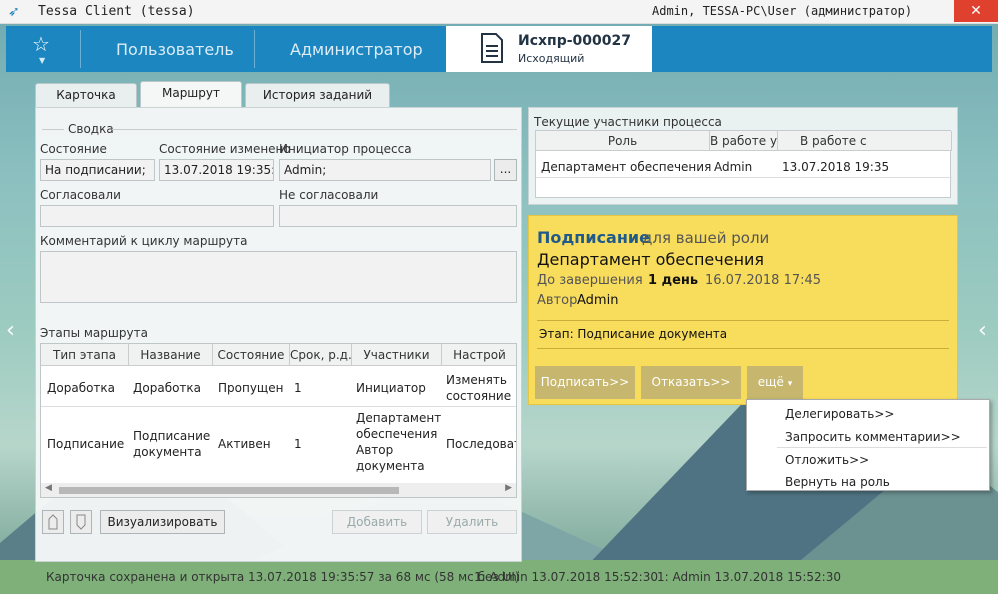 Image resolution: width=998 pixels, height=594 pixels. I want to click on scroll-right-icon: ▶, so click(508, 488).